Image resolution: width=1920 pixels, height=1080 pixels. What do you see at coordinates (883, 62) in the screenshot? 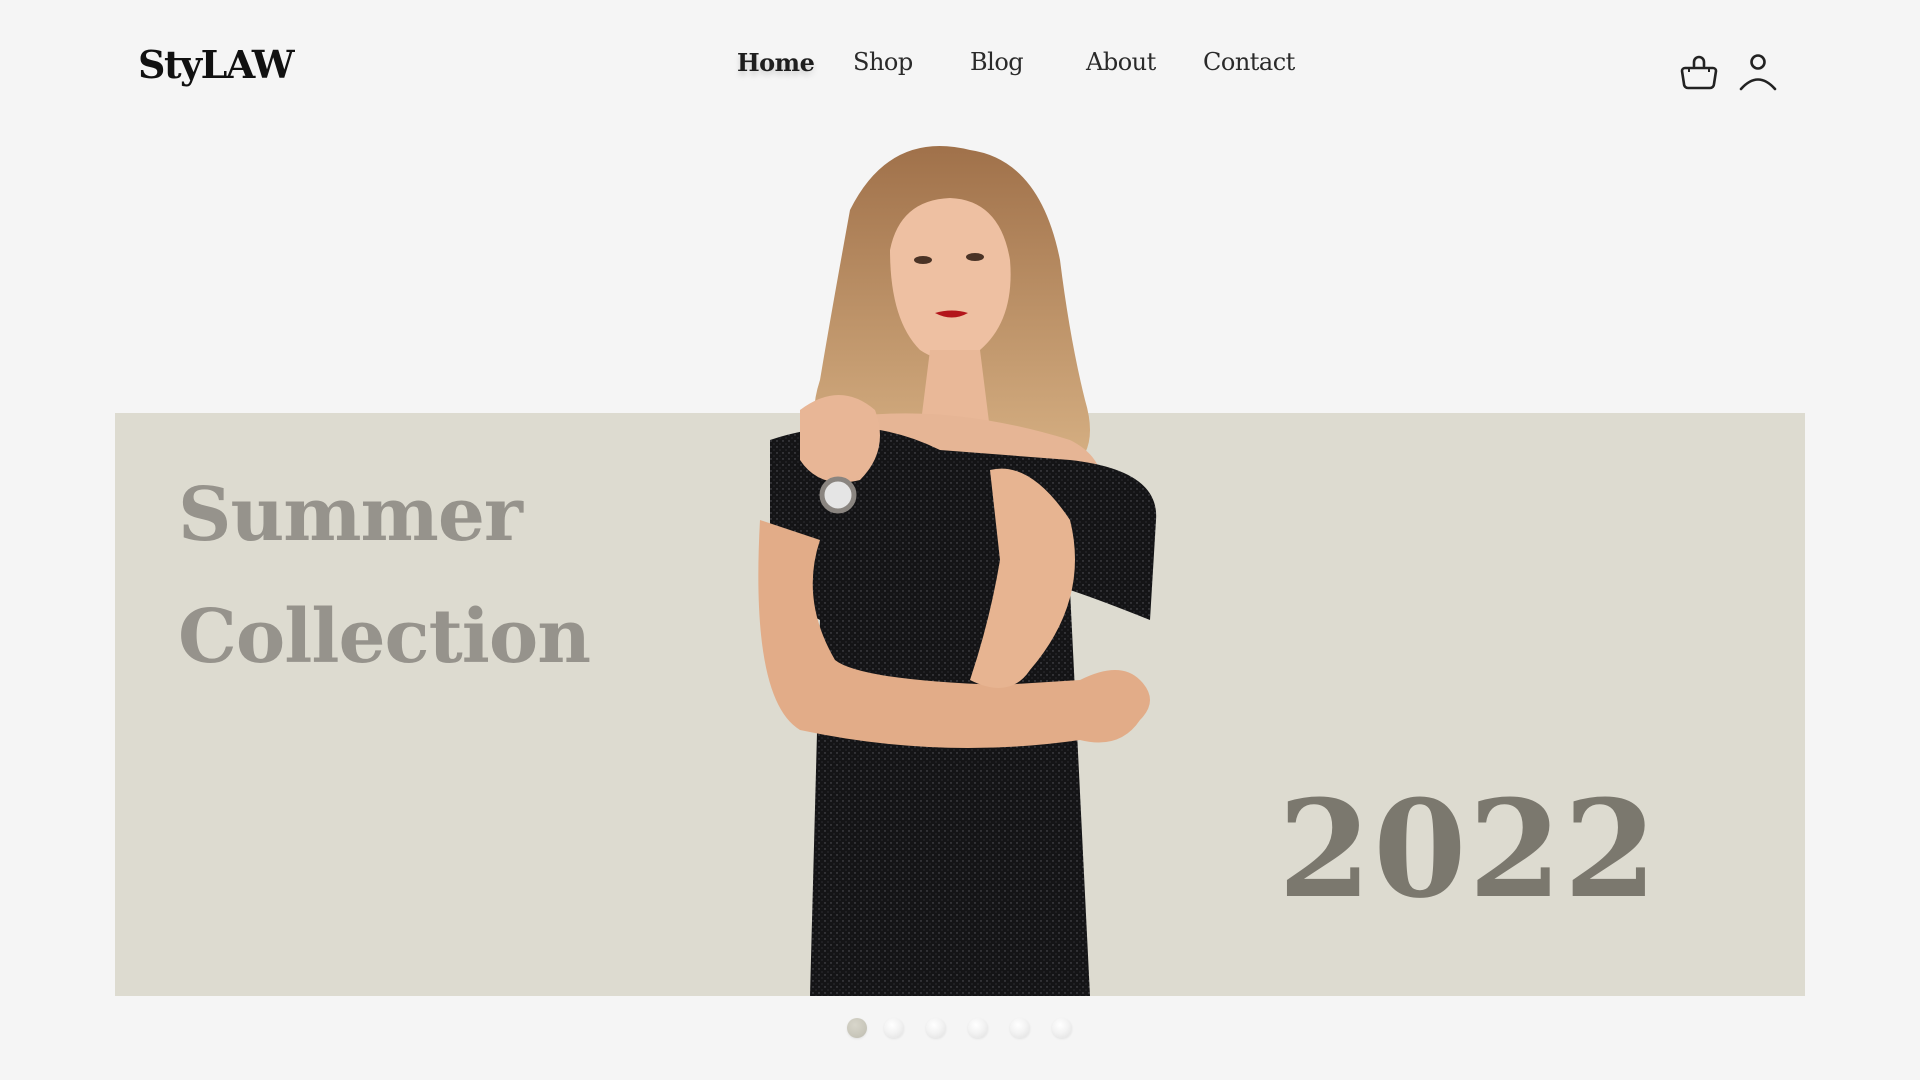
I see `nav-shop: Shop` at bounding box center [883, 62].